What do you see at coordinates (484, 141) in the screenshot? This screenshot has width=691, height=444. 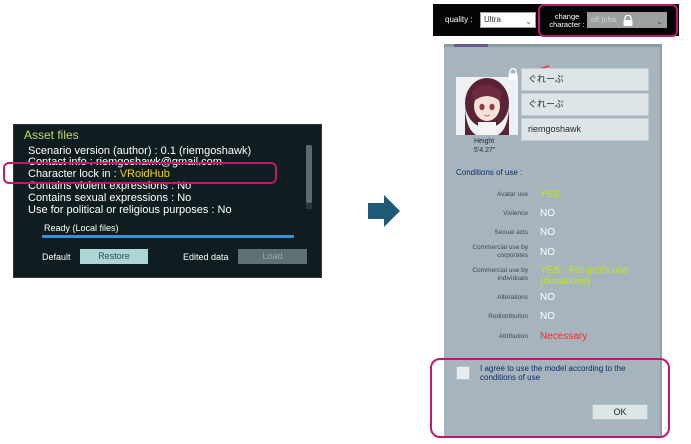 I see `height-label: Height` at bounding box center [484, 141].